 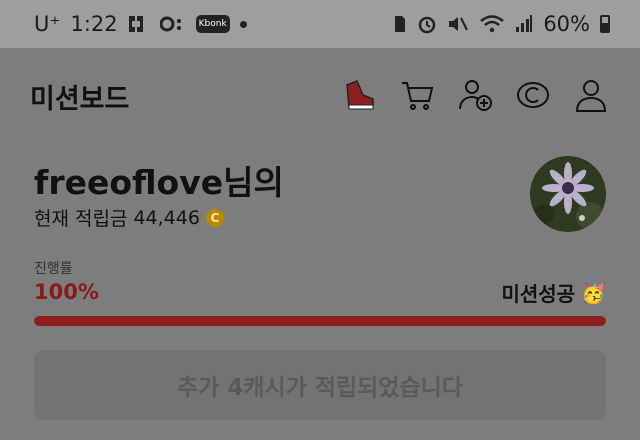 What do you see at coordinates (591, 95) in the screenshot?
I see `profile-icon` at bounding box center [591, 95].